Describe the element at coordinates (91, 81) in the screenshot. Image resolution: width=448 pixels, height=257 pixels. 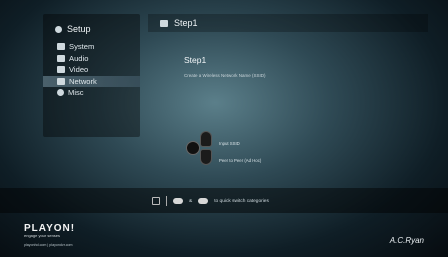
I see `sidebar-item-network: Network` at that location.